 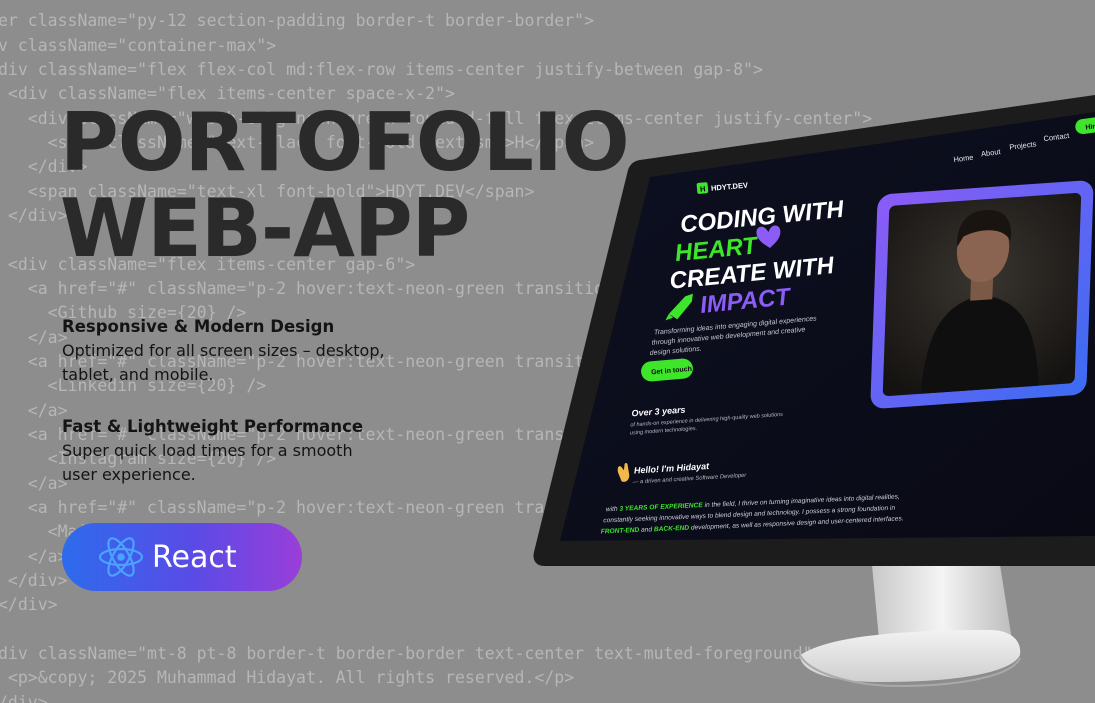 I want to click on screen-bio-text: and, so click(x=646, y=530).